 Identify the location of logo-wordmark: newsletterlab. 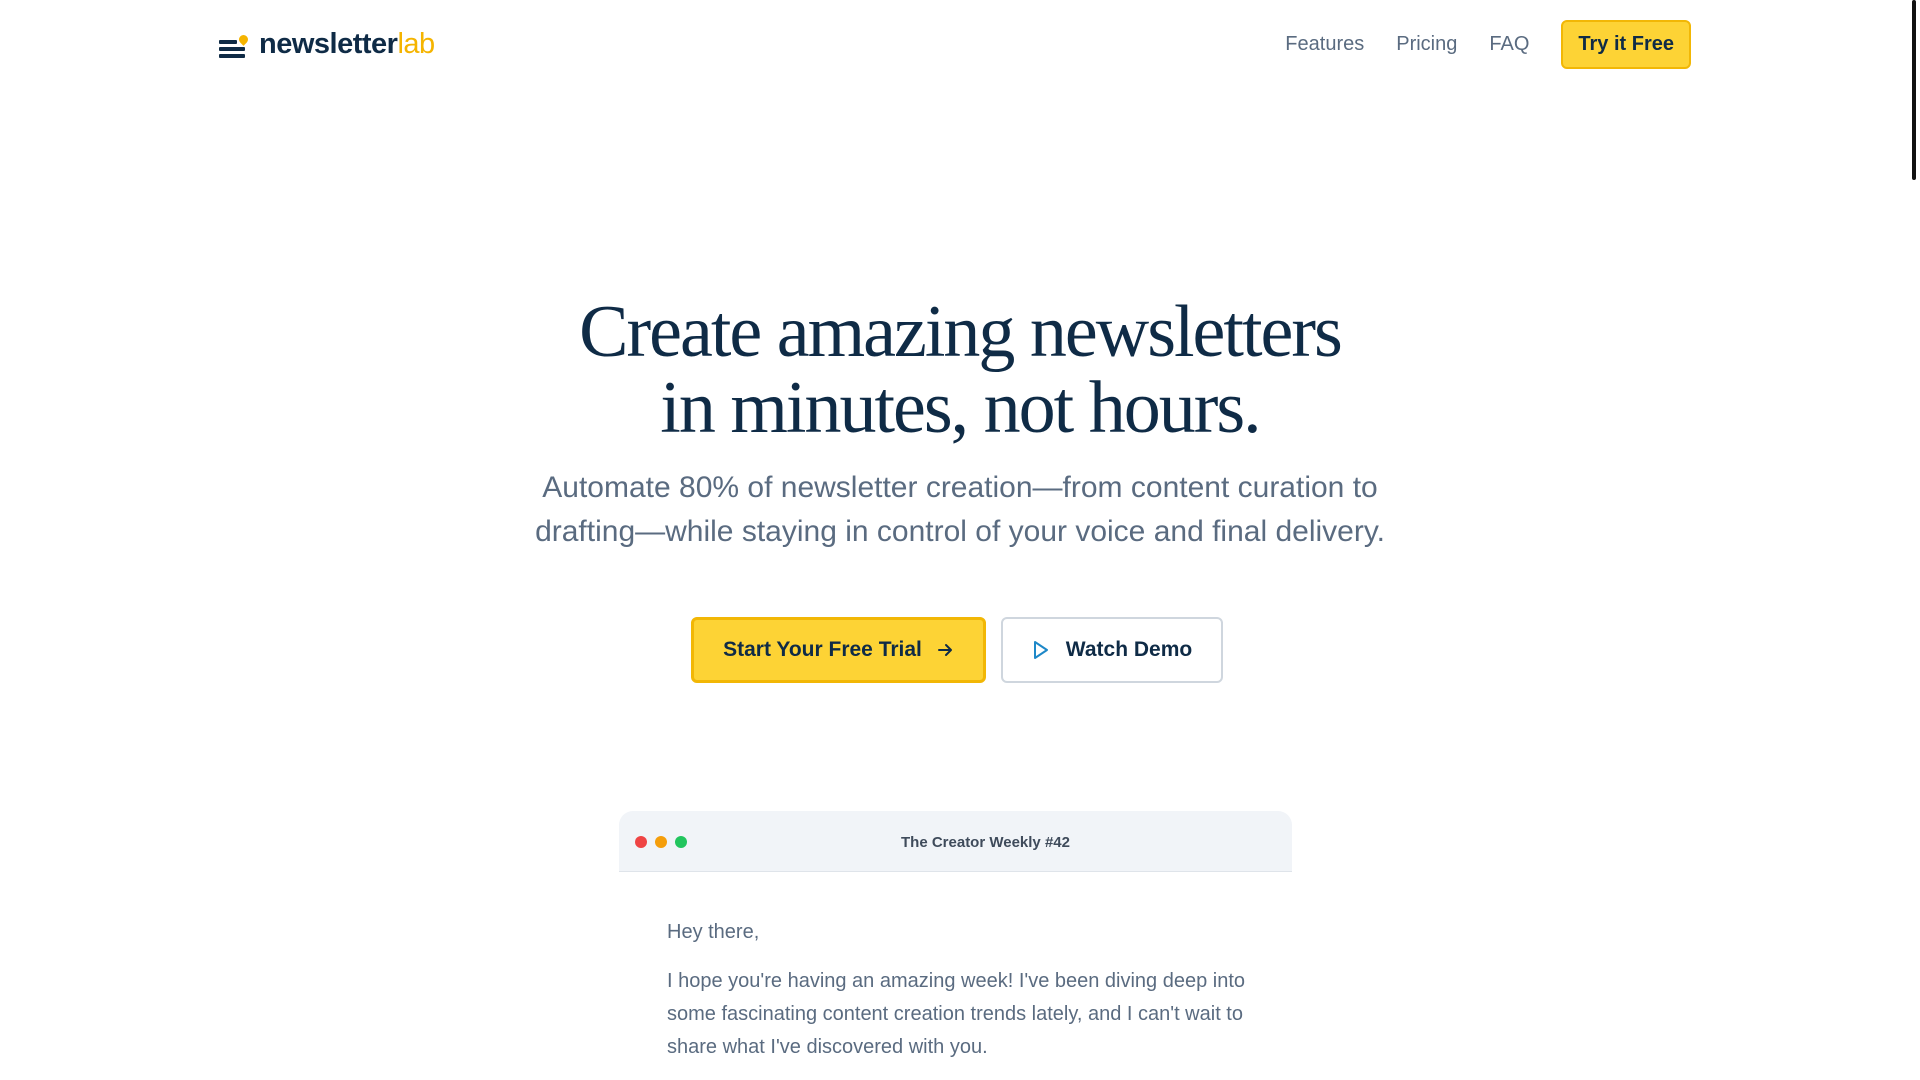
(347, 44).